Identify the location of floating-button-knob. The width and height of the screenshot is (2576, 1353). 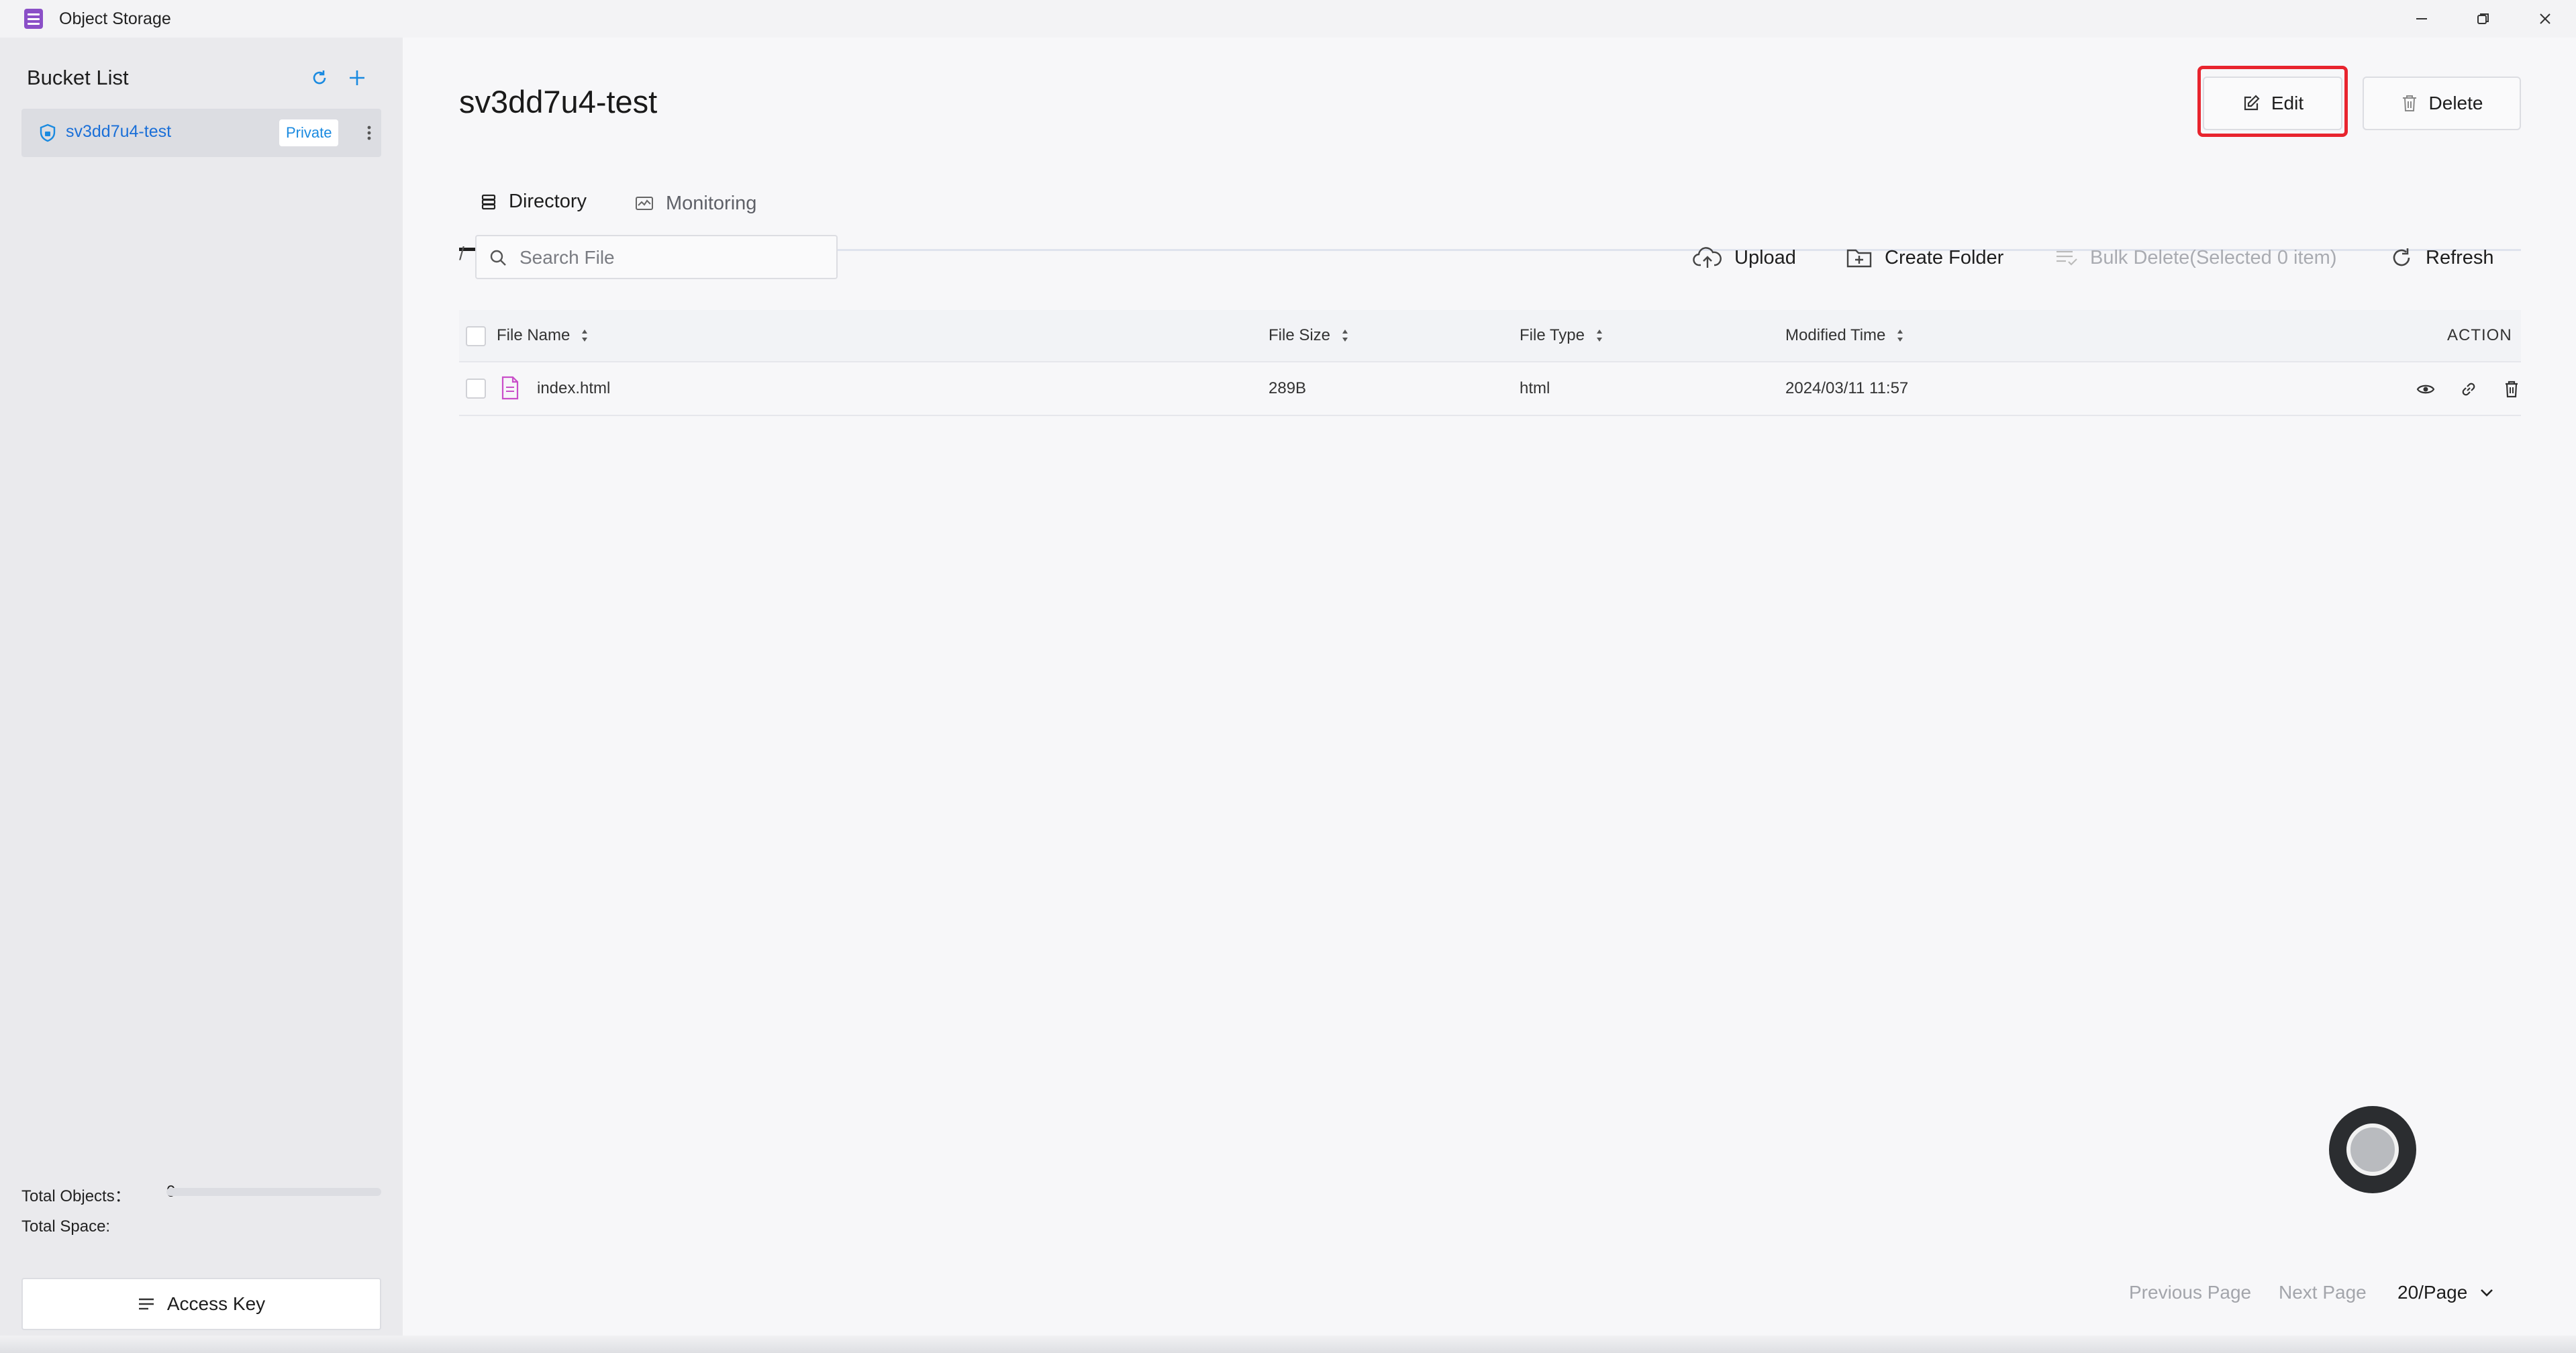
(2372, 1149).